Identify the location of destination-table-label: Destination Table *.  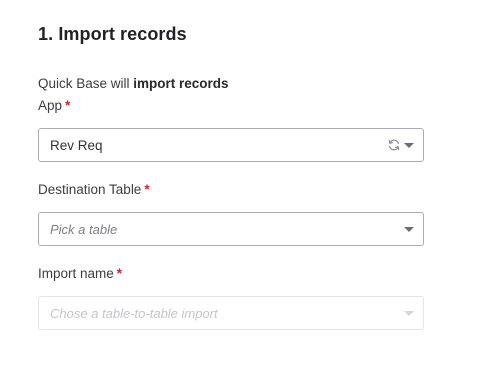
(94, 189).